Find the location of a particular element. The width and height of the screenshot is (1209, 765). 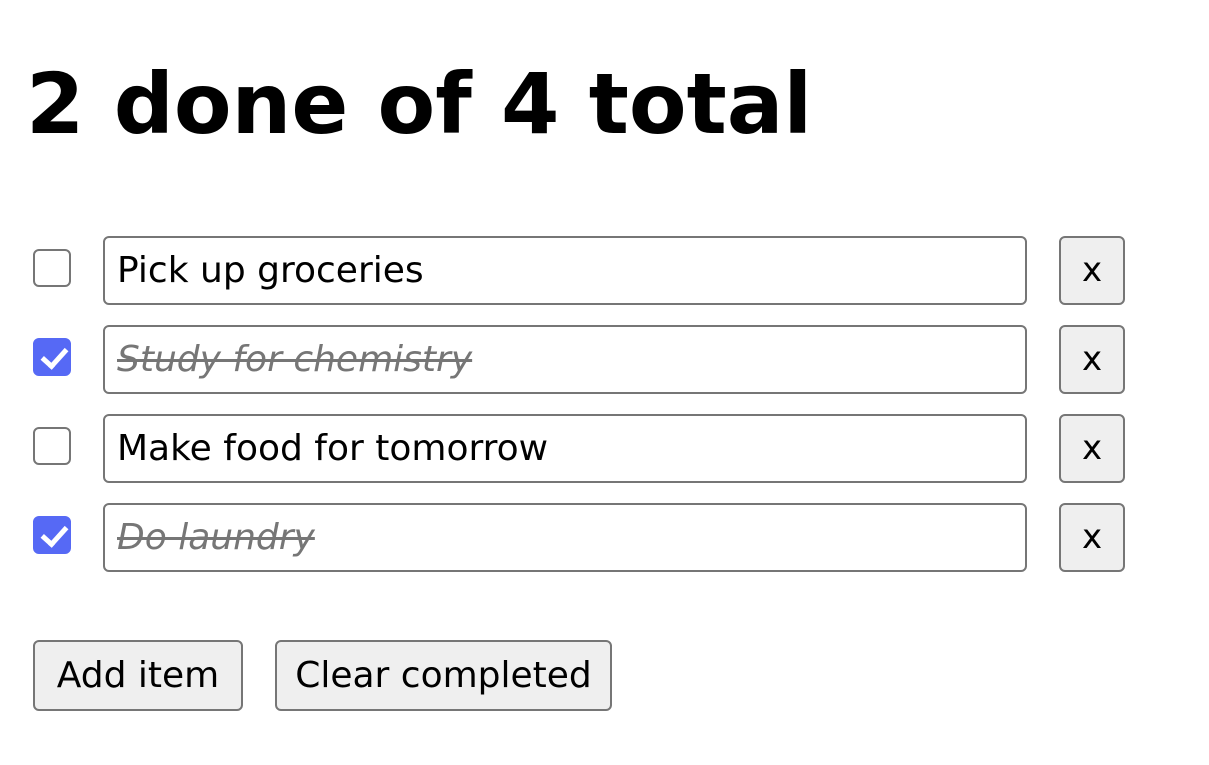

todo-text-field: Pick up groceries is located at coordinates (565, 270).